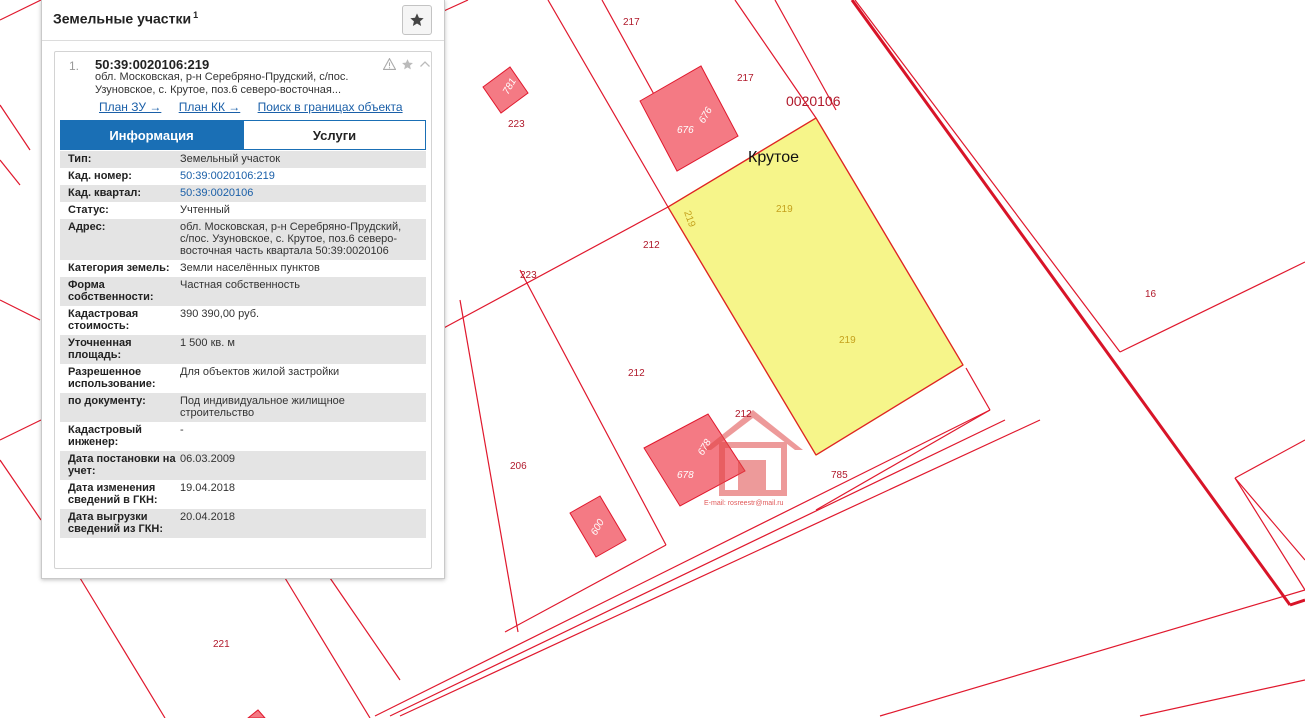  What do you see at coordinates (107, 401) in the screenshot?
I see `attribute-label: по документу:` at bounding box center [107, 401].